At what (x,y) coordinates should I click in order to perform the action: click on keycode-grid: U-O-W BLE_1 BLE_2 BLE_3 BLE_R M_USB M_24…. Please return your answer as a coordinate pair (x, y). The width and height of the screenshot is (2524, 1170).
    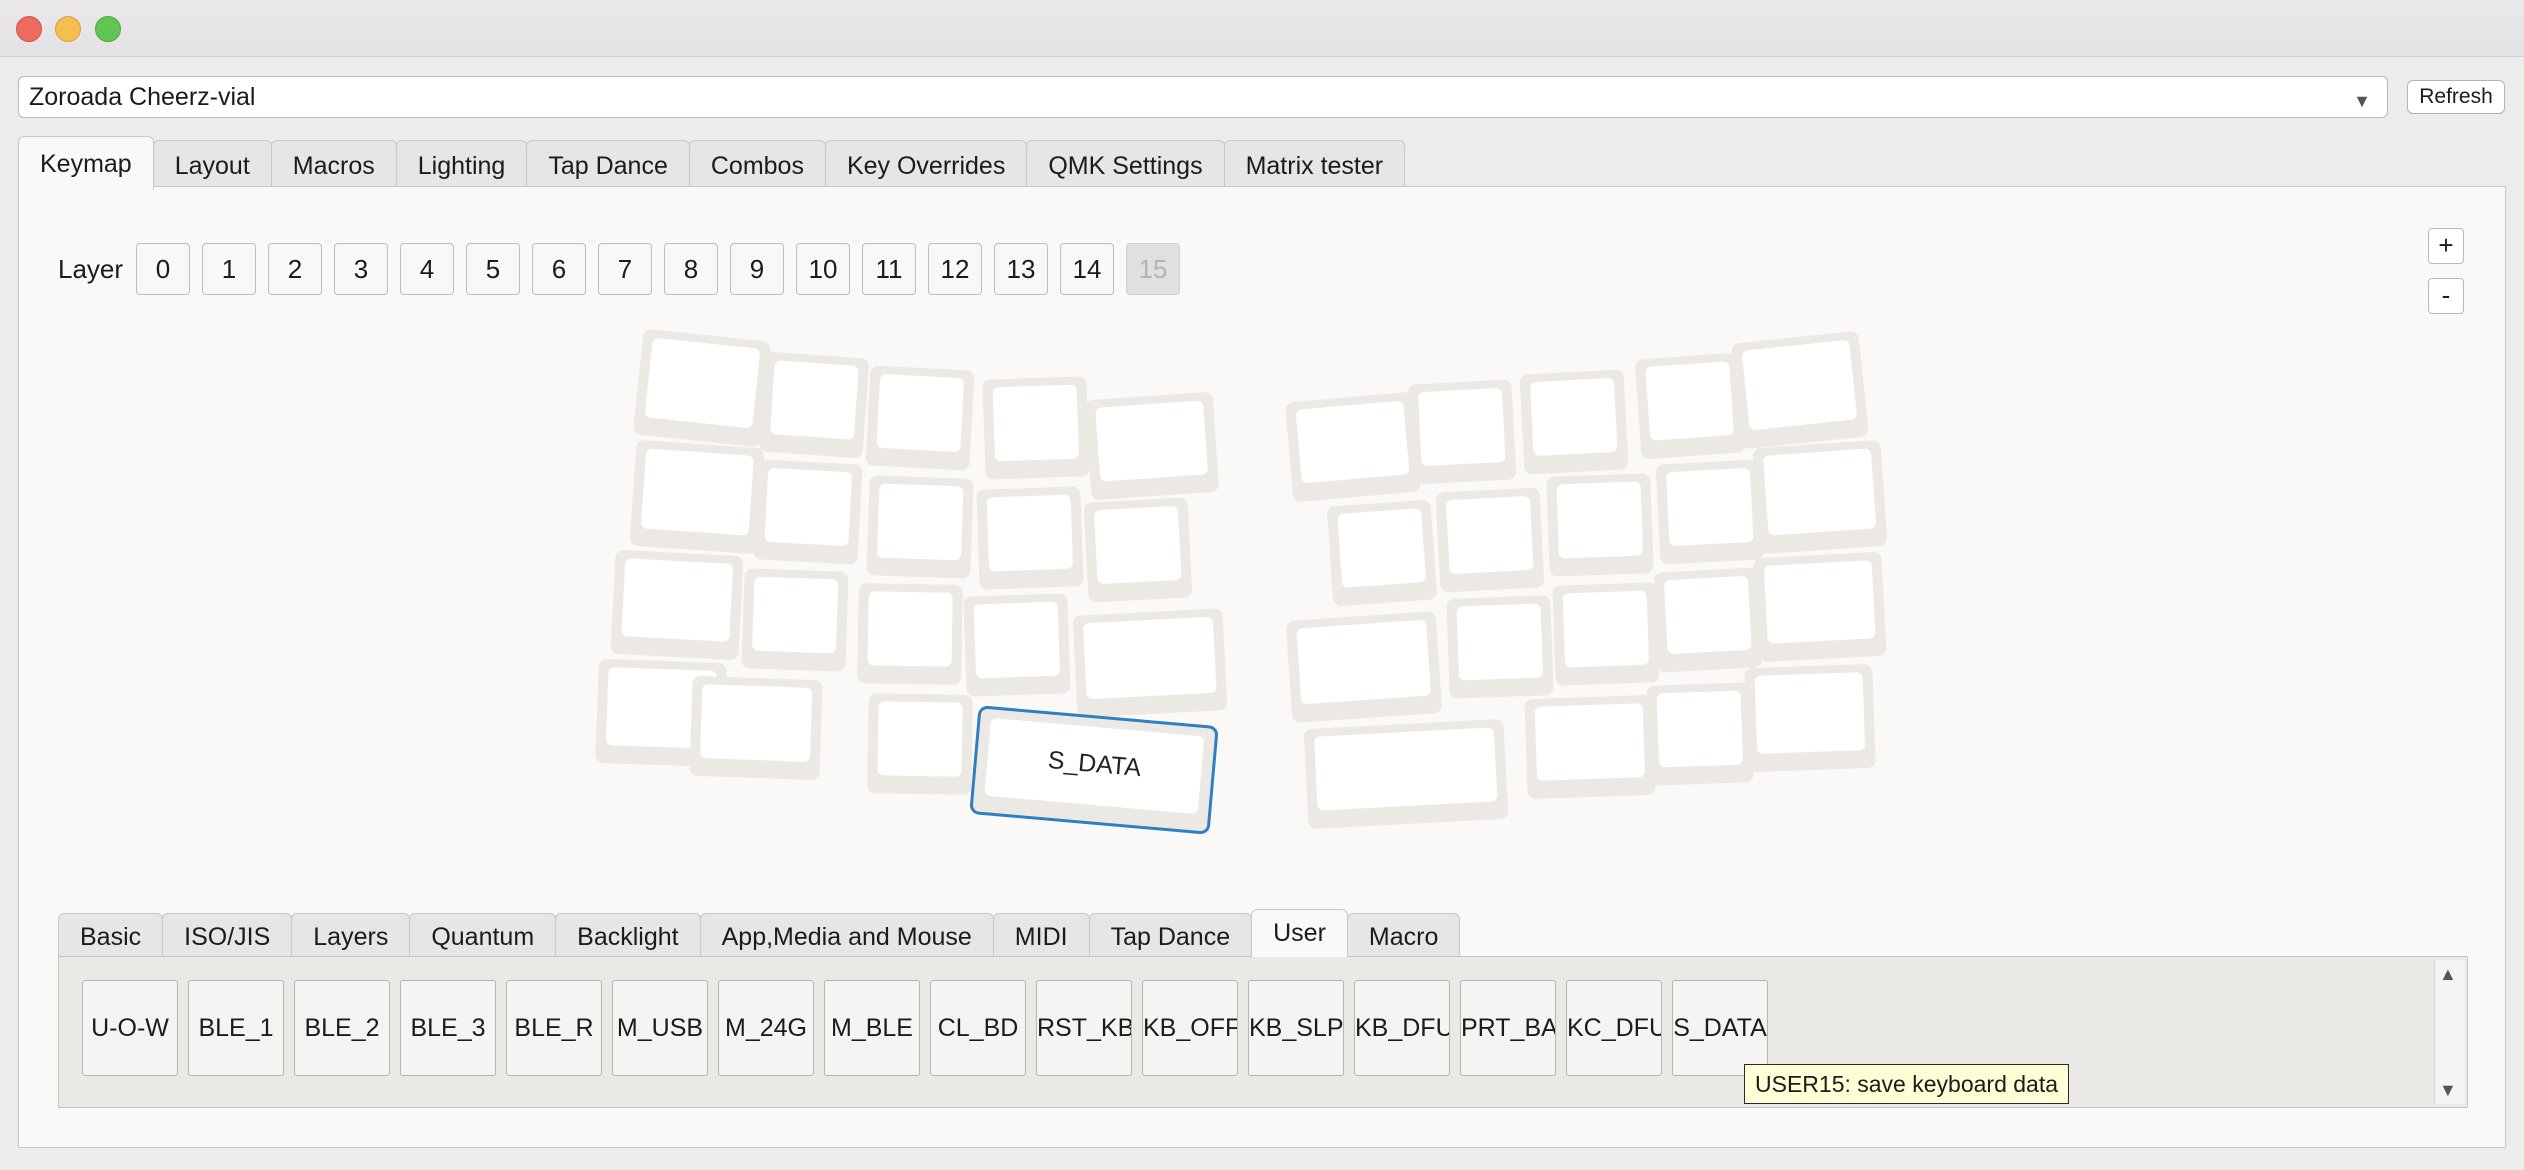
    Looking at the image, I should click on (930, 1028).